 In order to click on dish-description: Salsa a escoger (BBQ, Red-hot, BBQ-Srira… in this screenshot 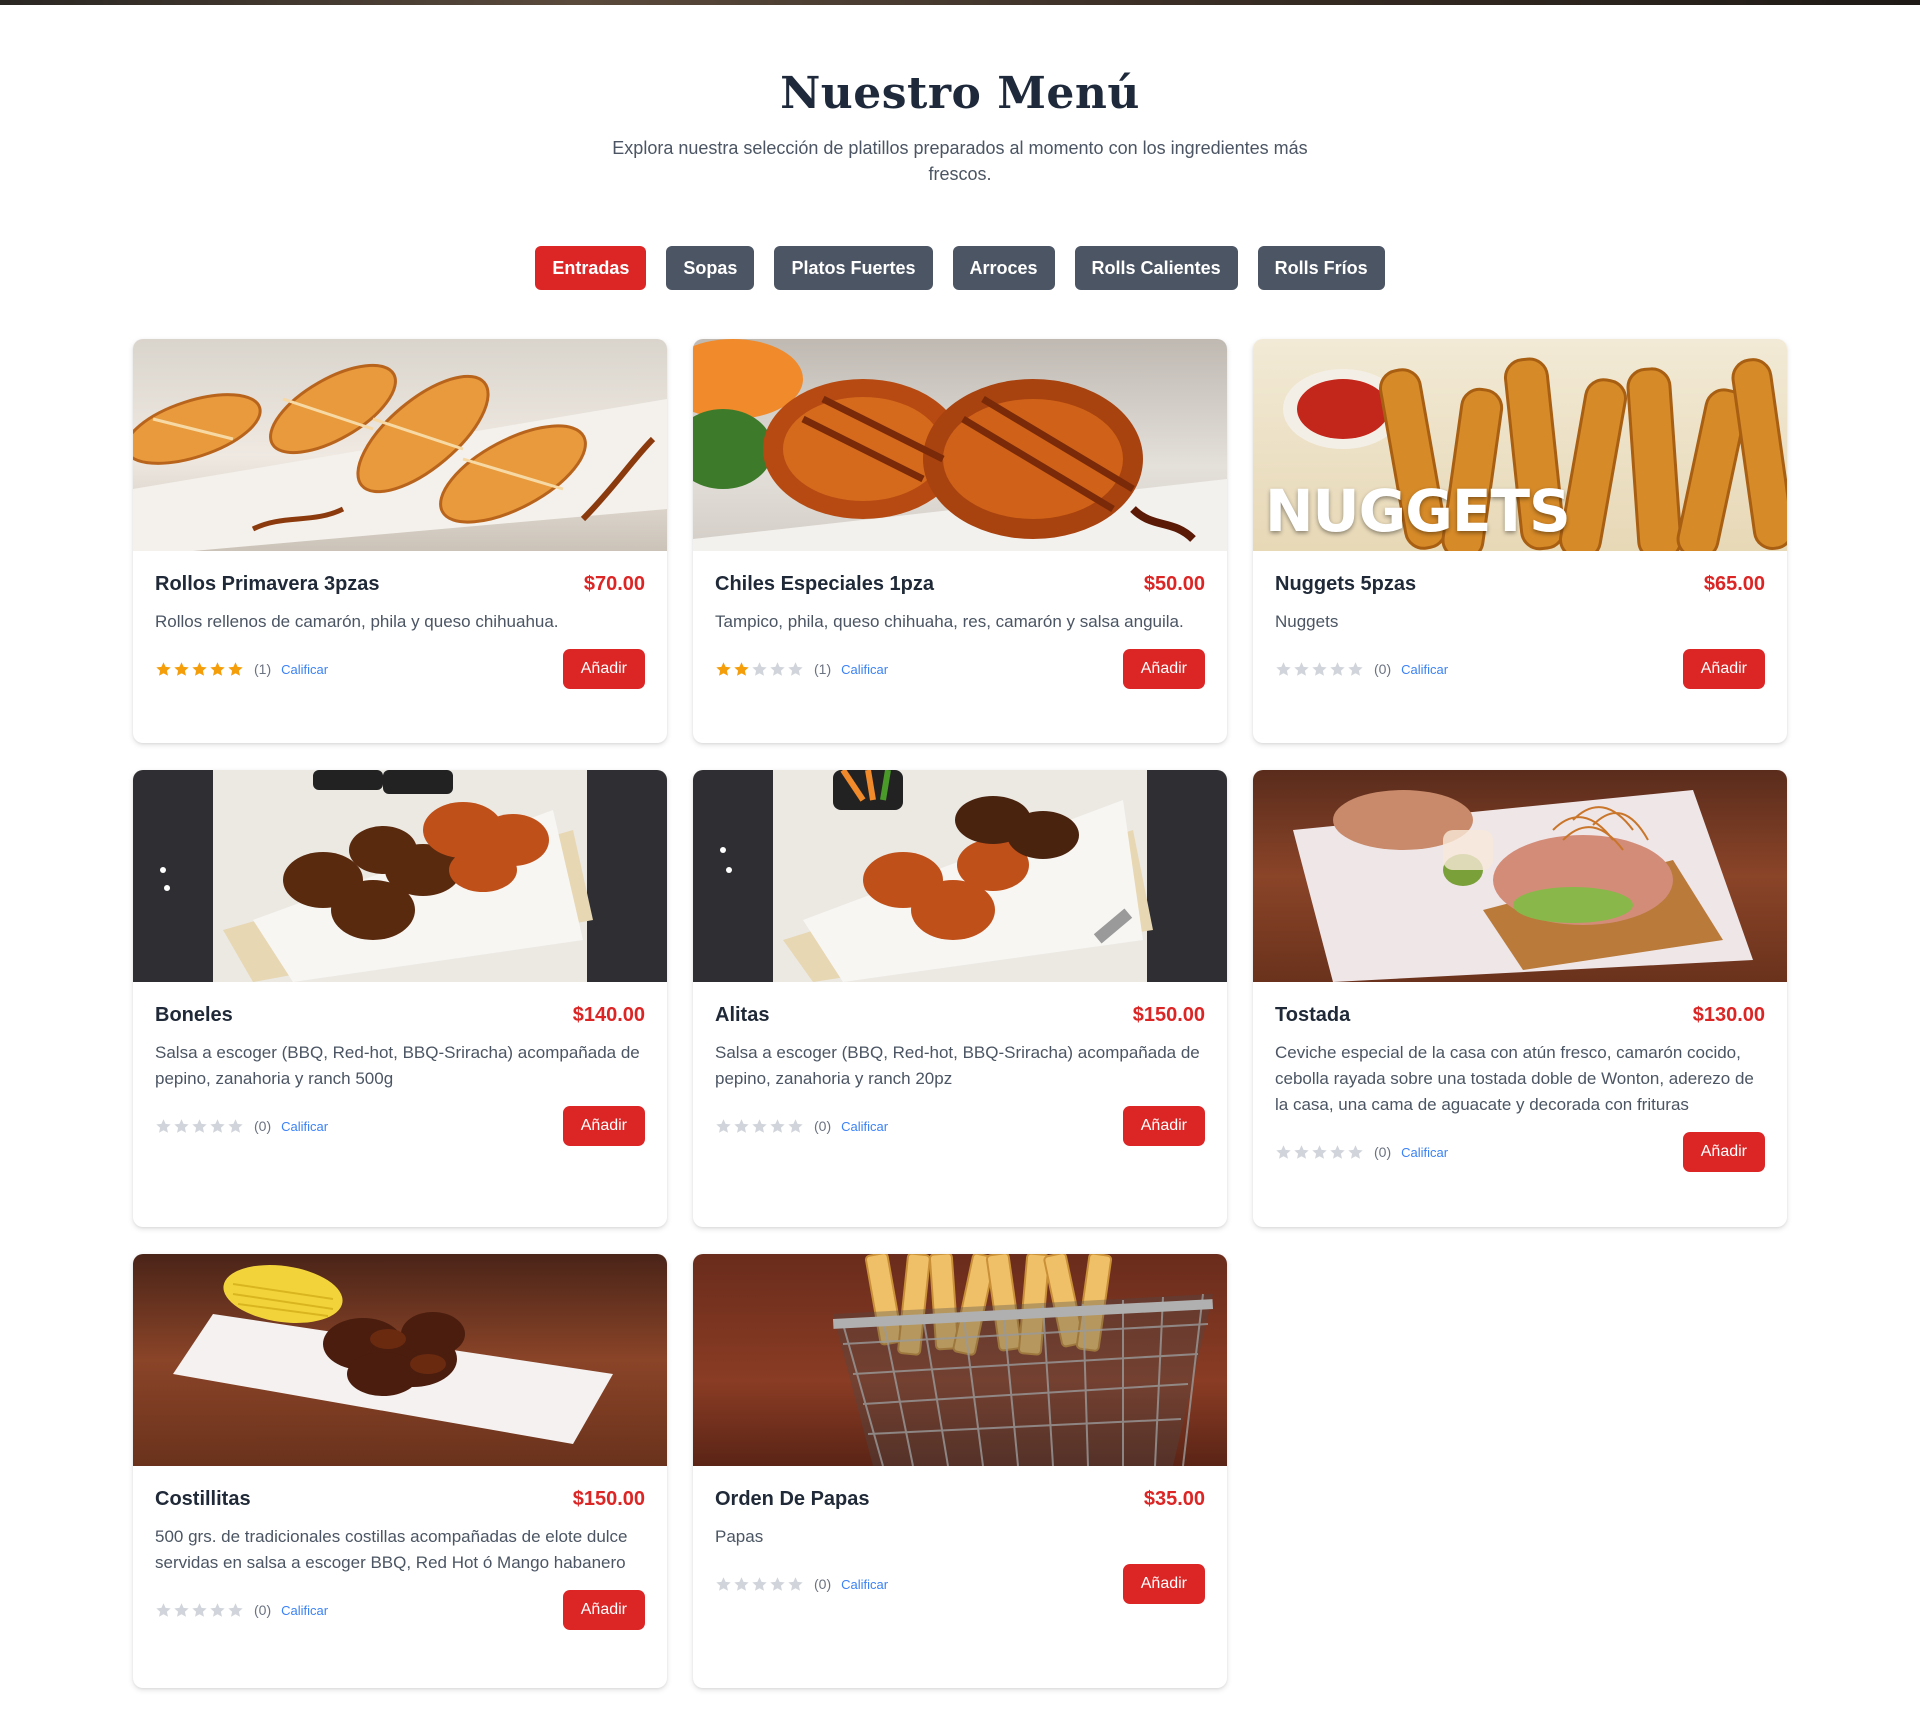, I will do `click(957, 1065)`.